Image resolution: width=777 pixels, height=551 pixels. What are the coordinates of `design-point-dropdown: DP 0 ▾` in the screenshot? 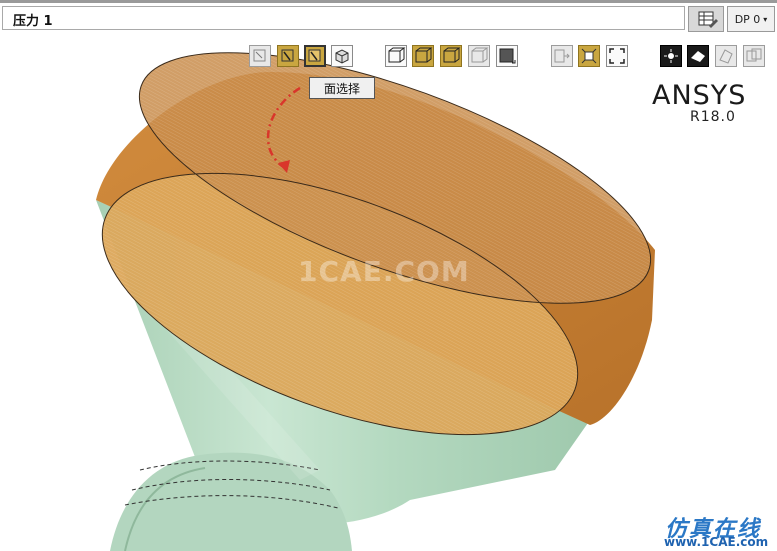 It's located at (751, 19).